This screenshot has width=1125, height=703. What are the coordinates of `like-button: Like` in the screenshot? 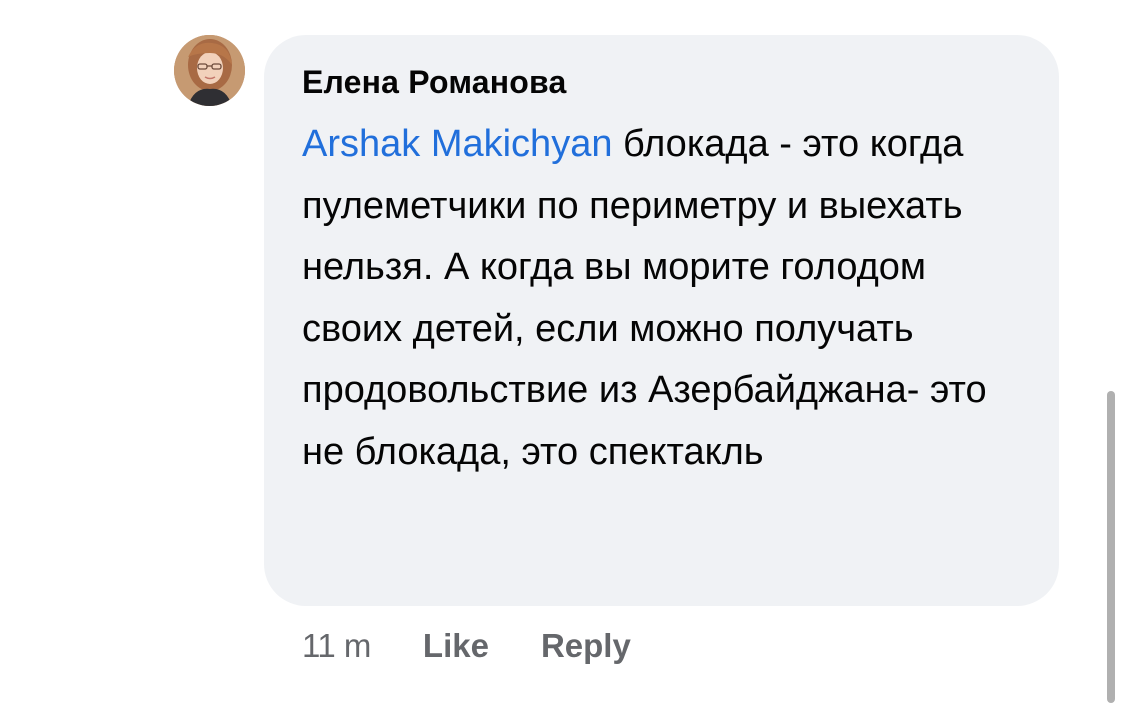 It's located at (456, 646).